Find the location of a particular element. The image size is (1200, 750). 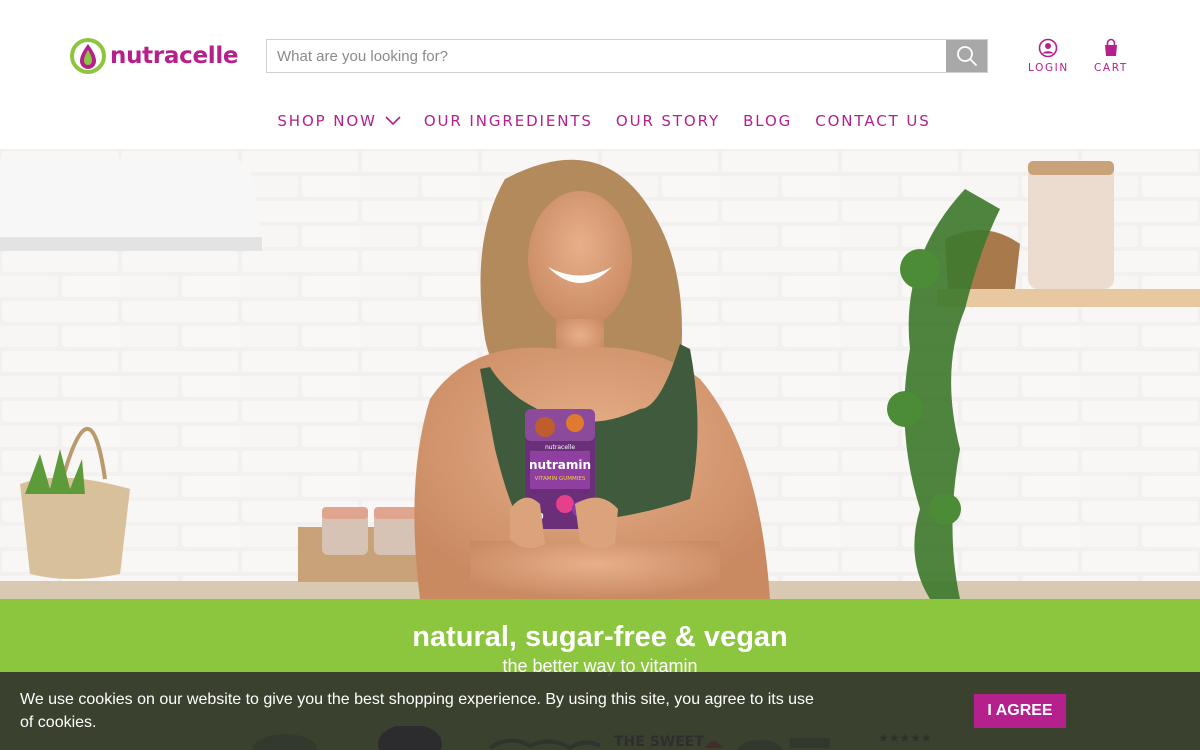

range-hood is located at coordinates (131, 204).